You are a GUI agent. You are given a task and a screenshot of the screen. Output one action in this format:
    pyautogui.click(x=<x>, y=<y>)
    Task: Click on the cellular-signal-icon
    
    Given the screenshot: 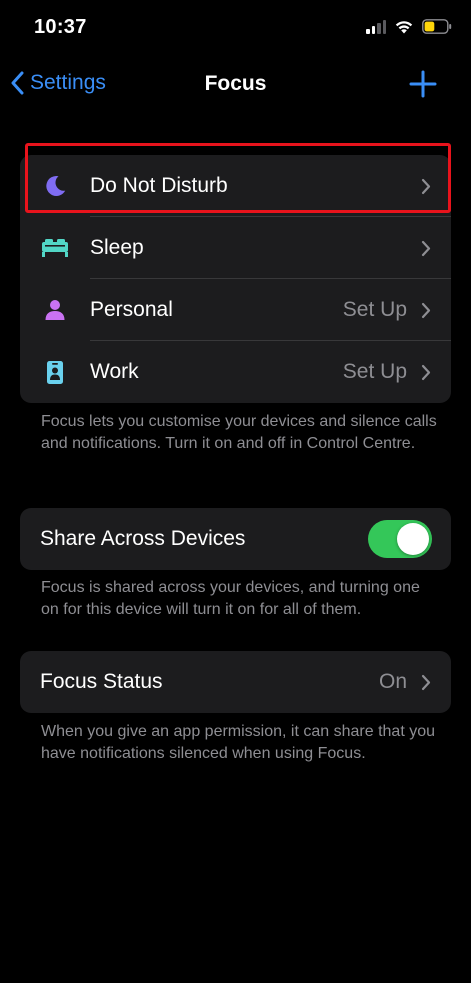 What is the action you would take?
    pyautogui.click(x=376, y=26)
    